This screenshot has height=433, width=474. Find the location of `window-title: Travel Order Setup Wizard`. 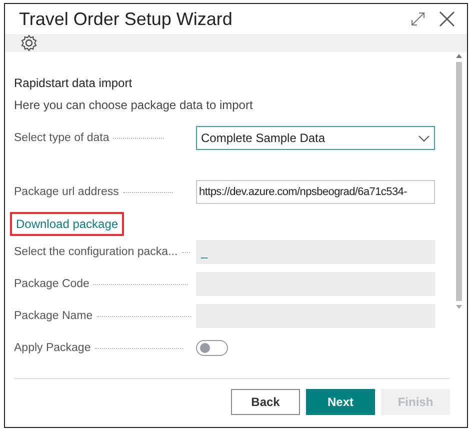

window-title: Travel Order Setup Wizard is located at coordinates (126, 19).